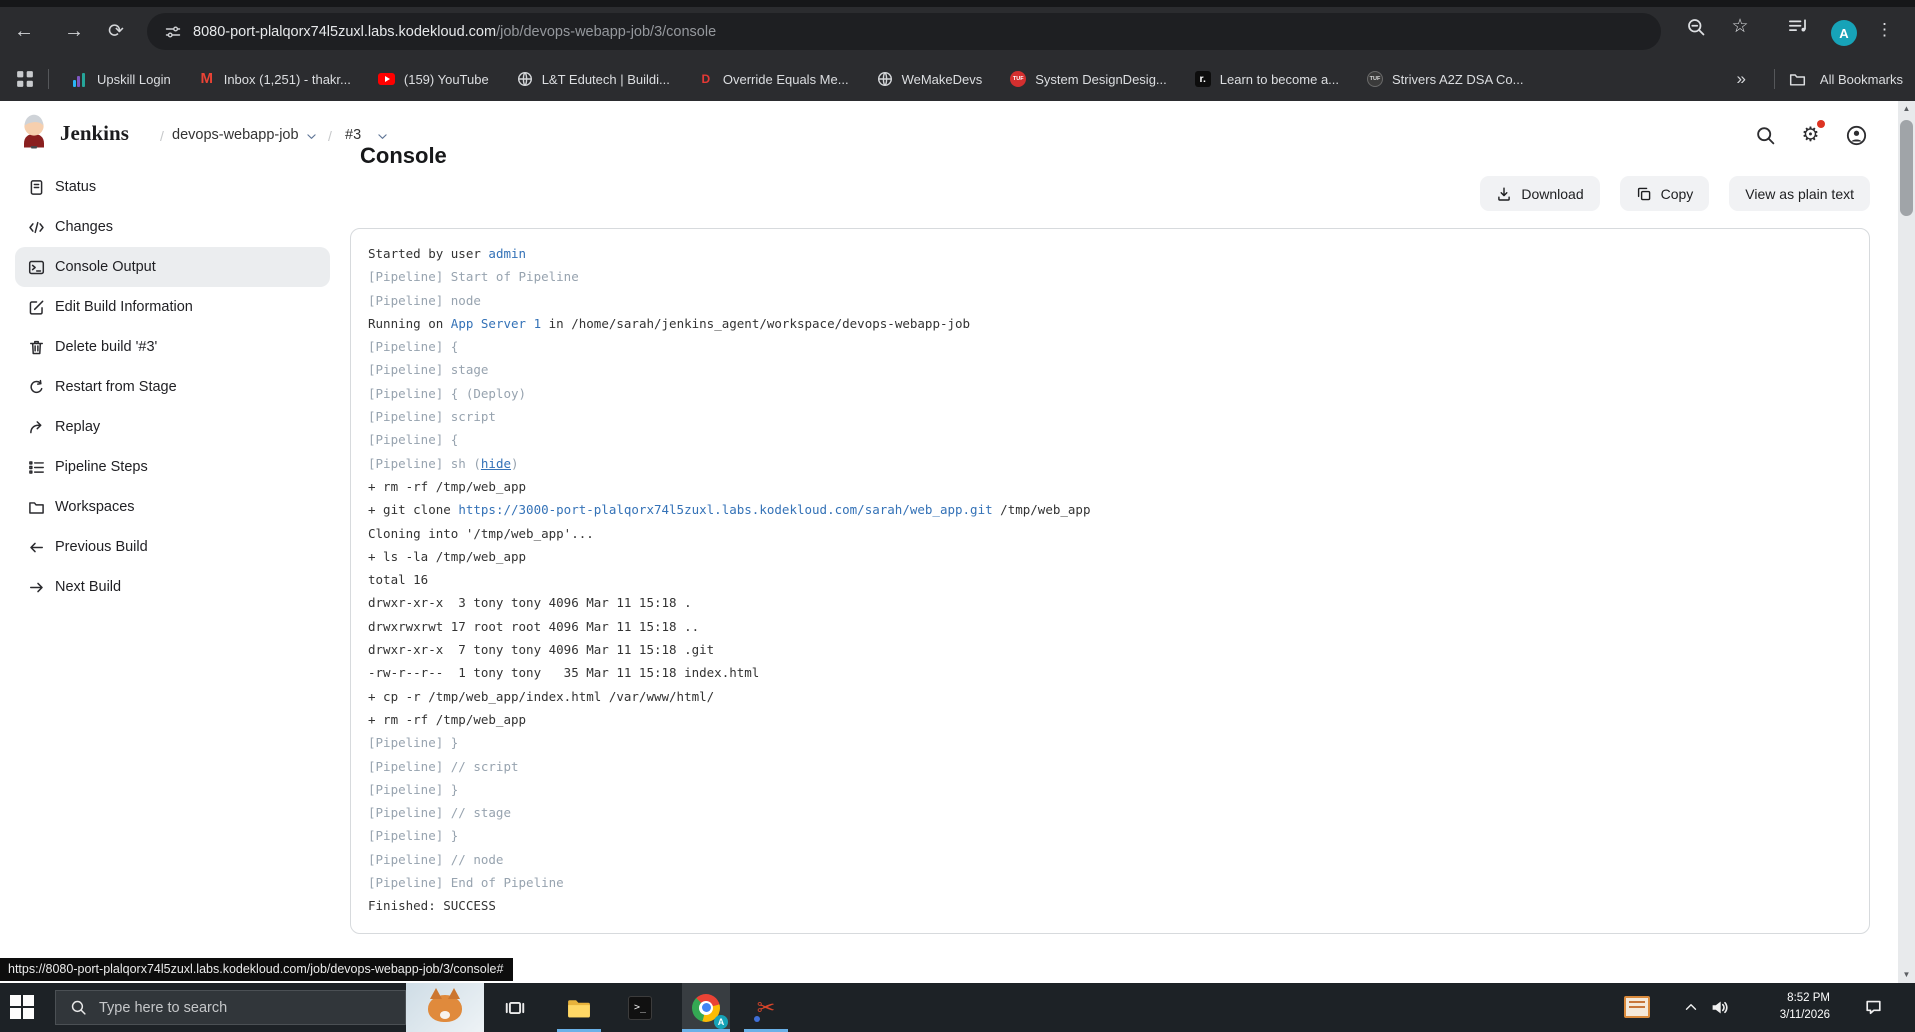 This screenshot has height=1032, width=1915. Describe the element at coordinates (172, 507) in the screenshot. I see `sidebar-item-workspaces: Workspaces` at that location.